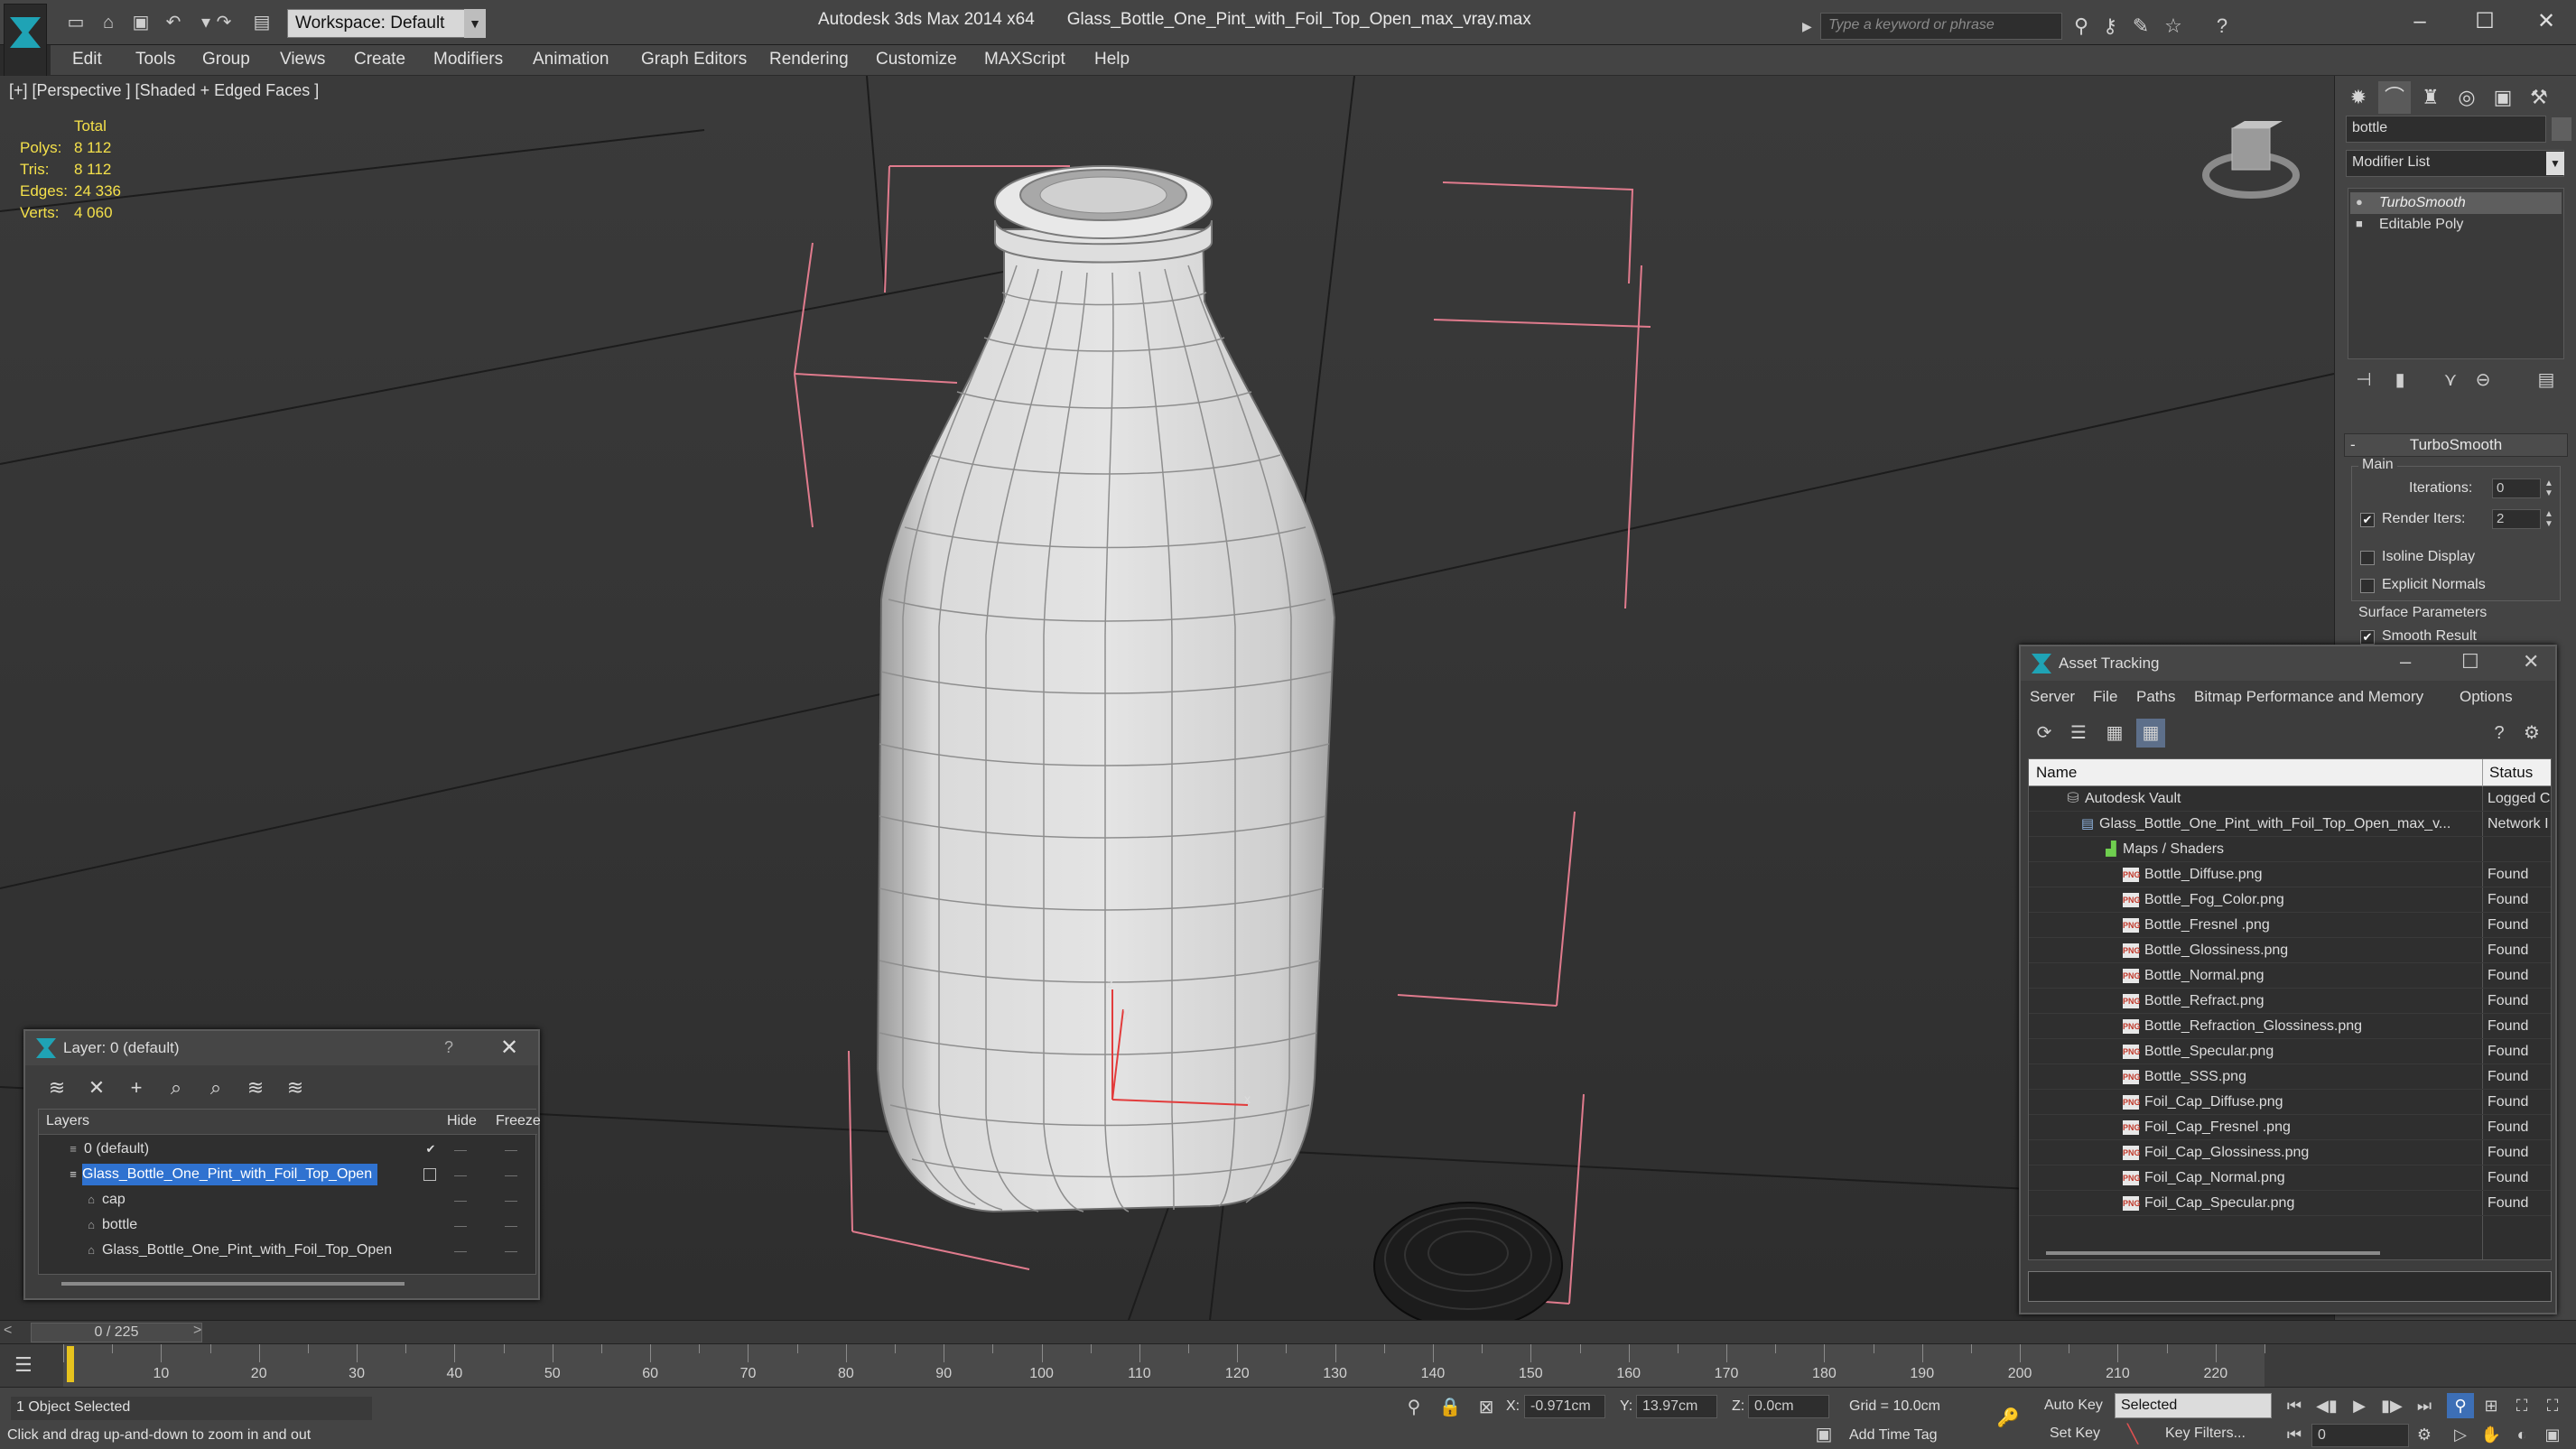  Describe the element at coordinates (2552, 1405) in the screenshot. I see `zoom-extents-all-icon: ⛶` at that location.